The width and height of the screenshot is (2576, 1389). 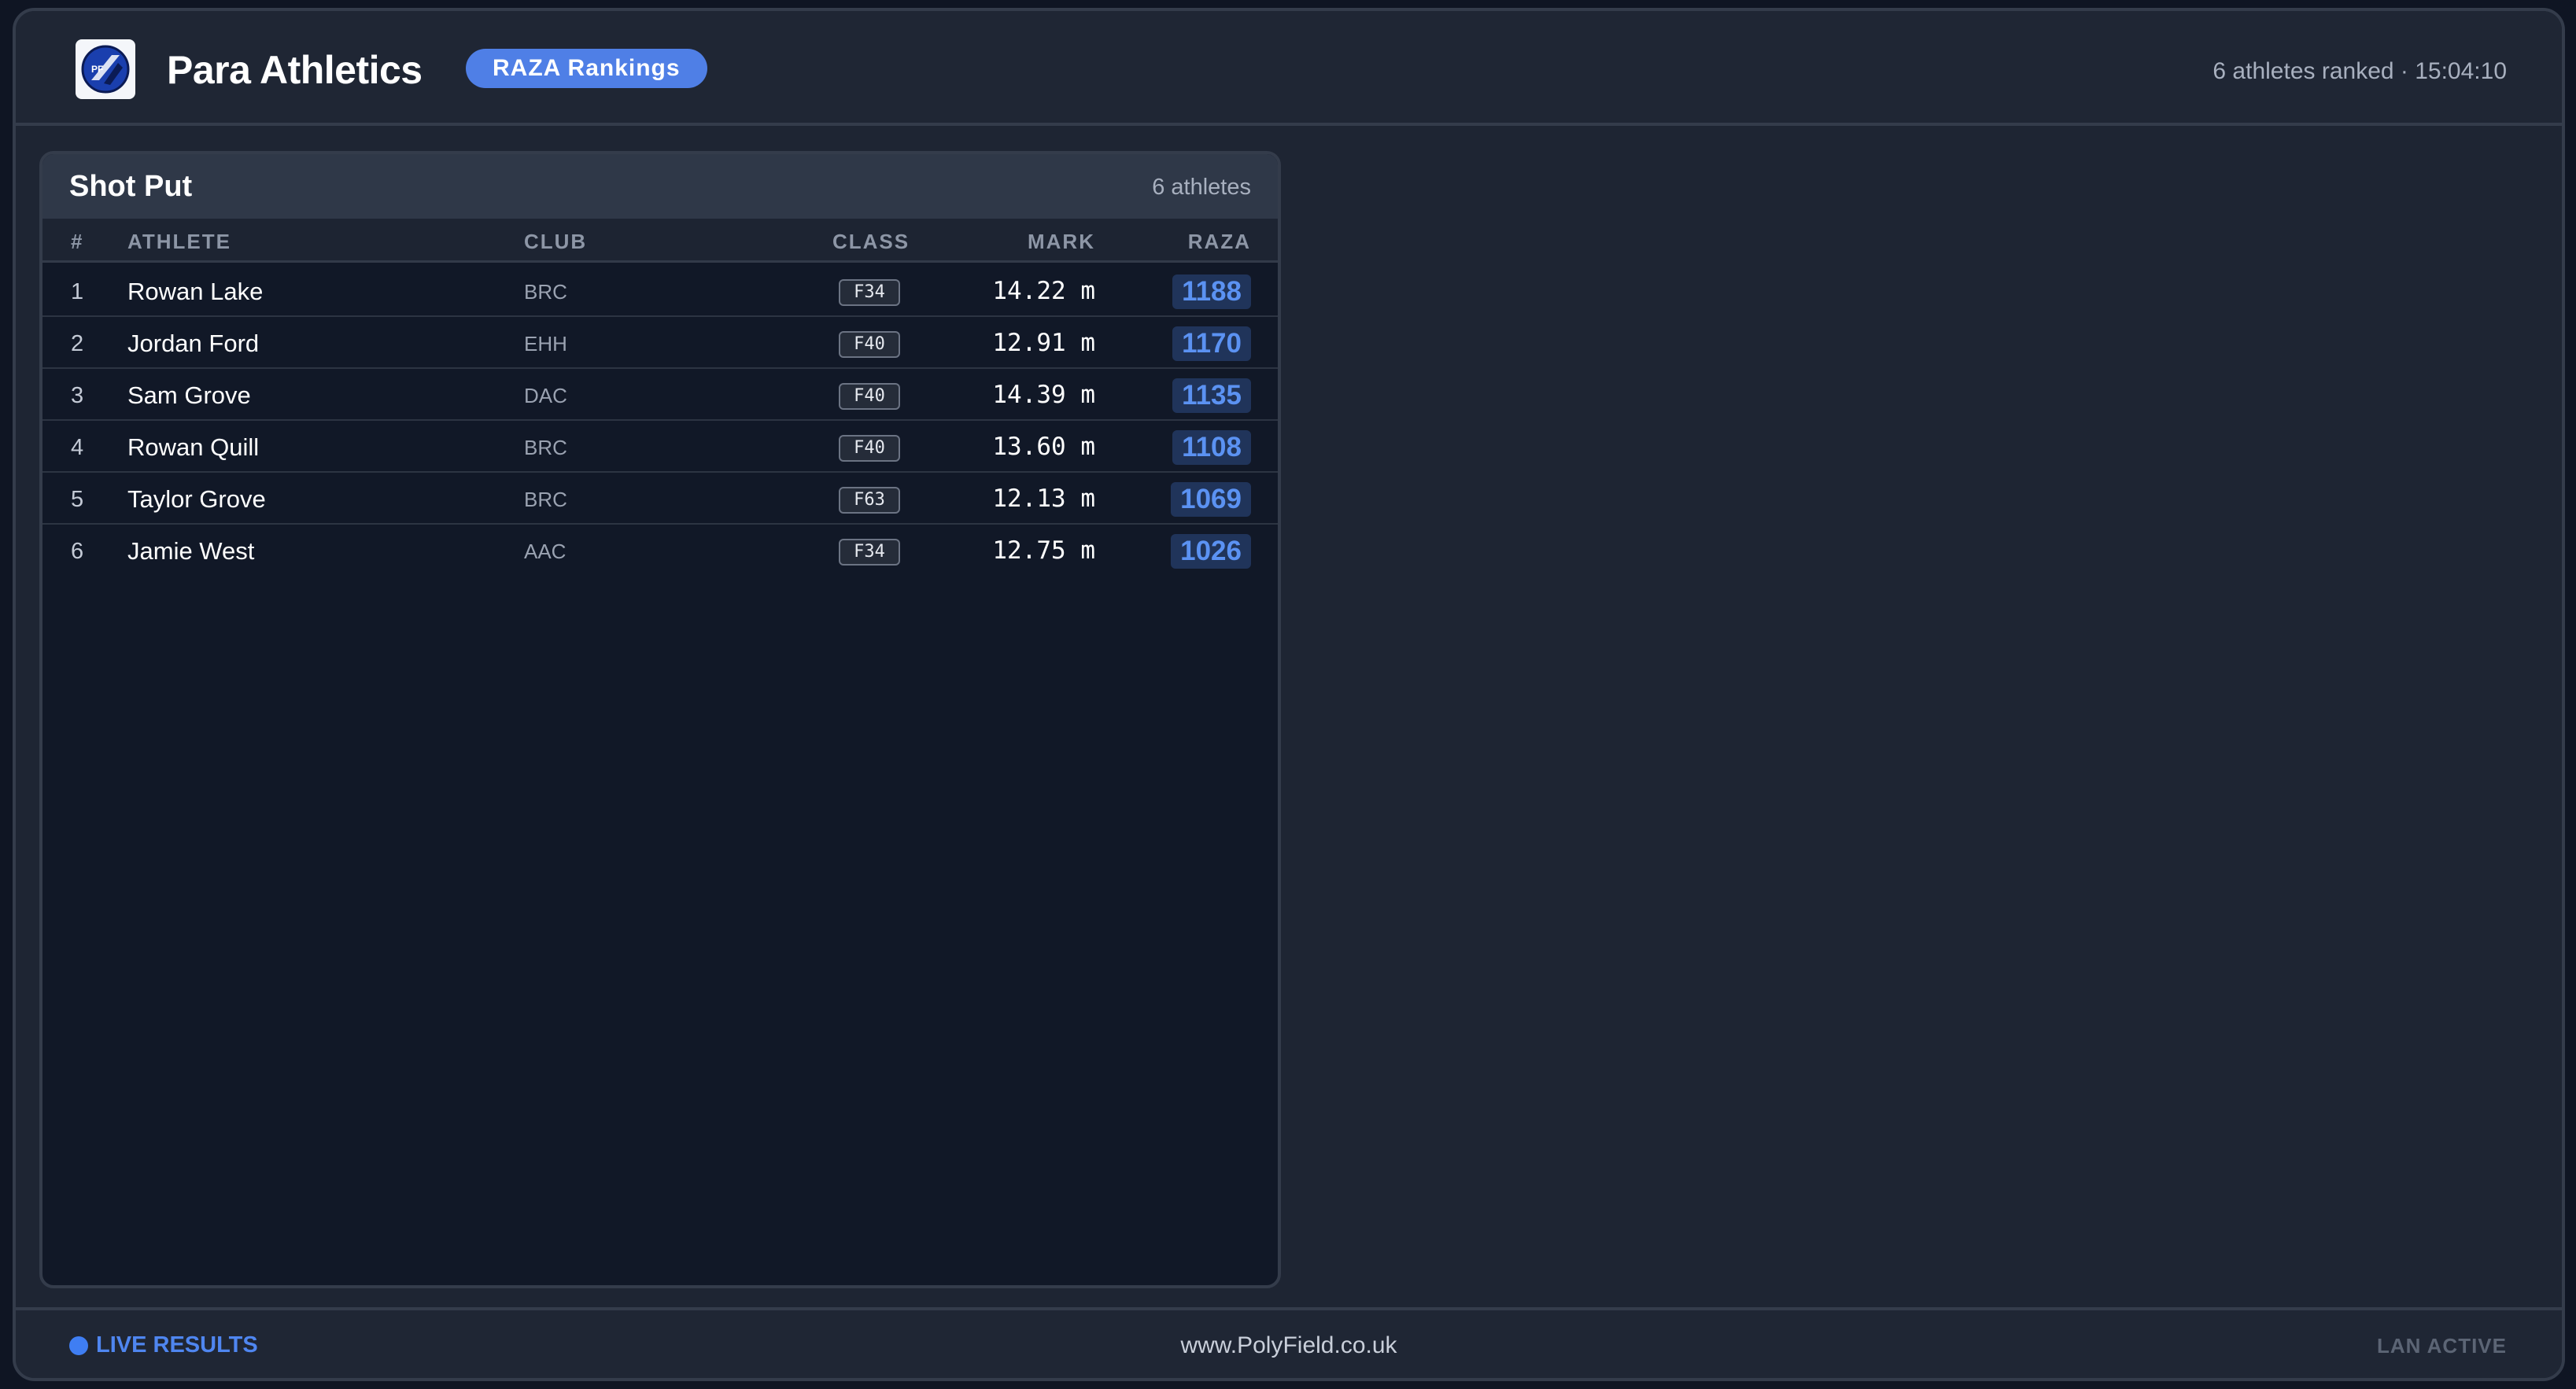 I want to click on polyfield-logo-icon: PF, so click(x=105, y=69).